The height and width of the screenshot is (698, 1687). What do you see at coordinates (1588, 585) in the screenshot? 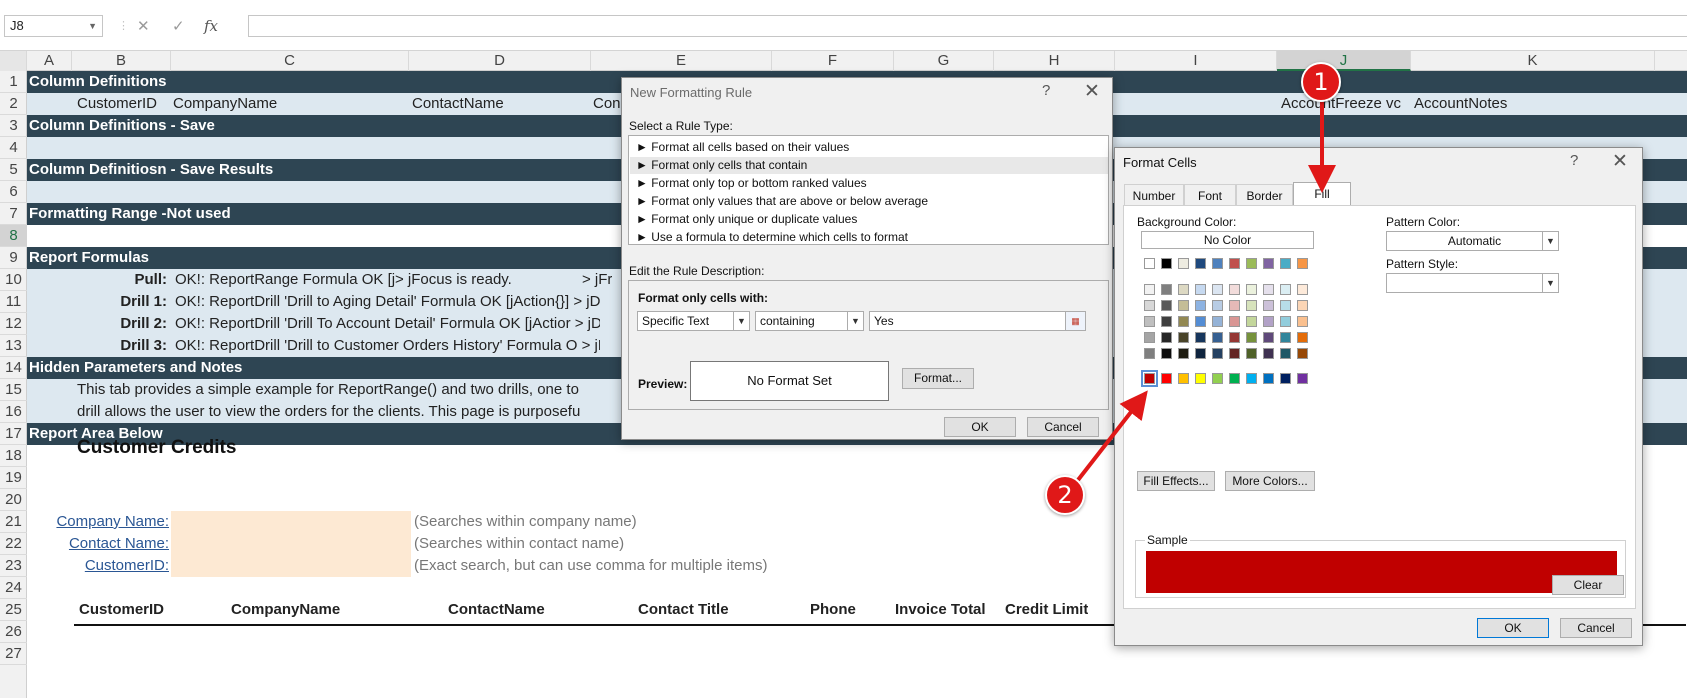
I see `clear-button: Clear` at bounding box center [1588, 585].